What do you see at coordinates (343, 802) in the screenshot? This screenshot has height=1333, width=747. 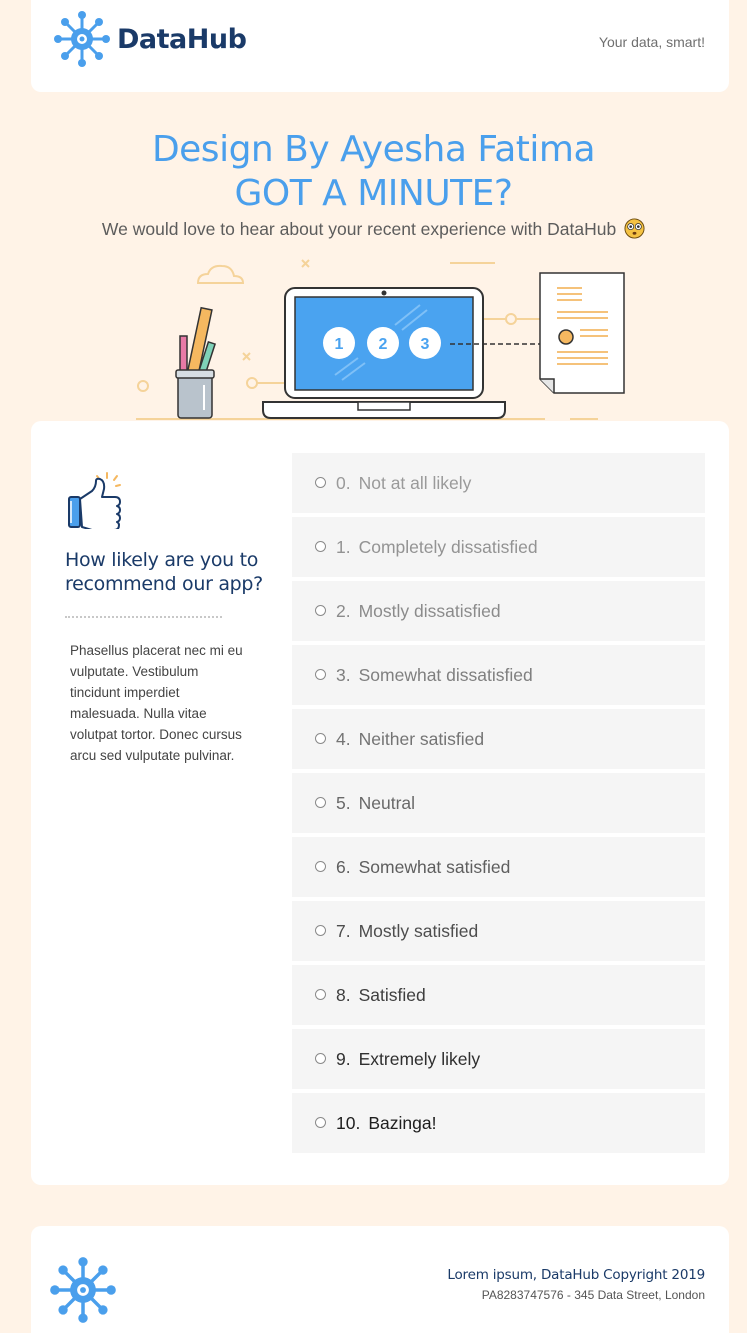 I see `option-number: 5.` at bounding box center [343, 802].